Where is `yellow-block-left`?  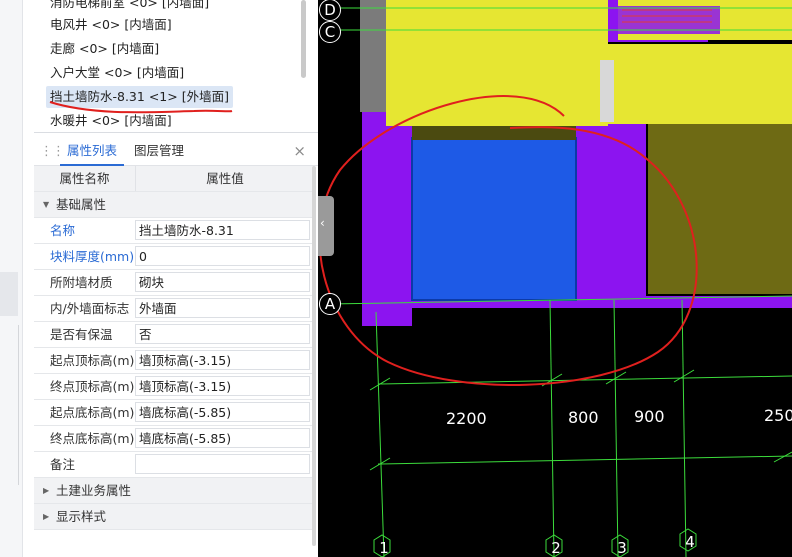 yellow-block-left is located at coordinates (497, 63).